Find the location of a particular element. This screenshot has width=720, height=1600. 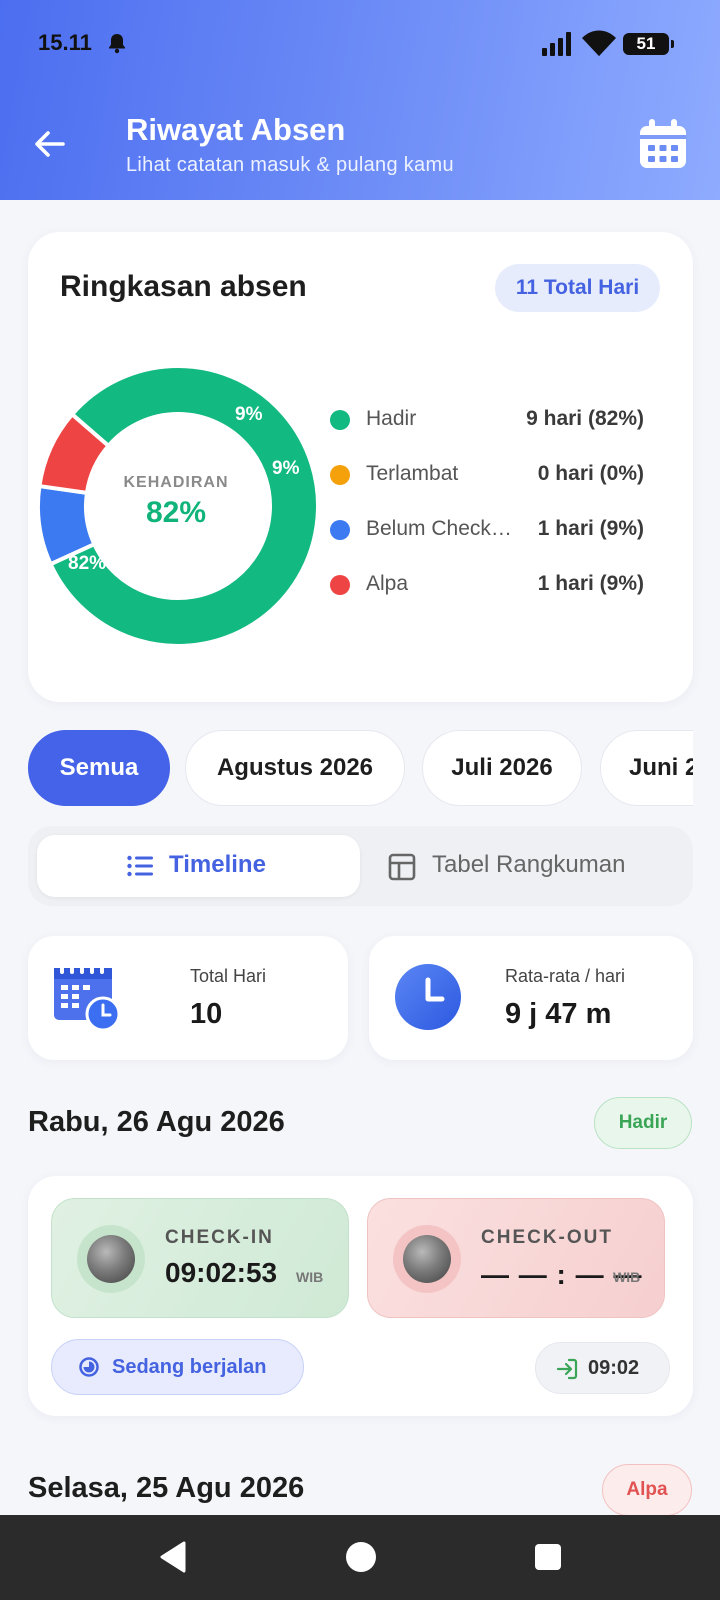

legend-value: 9 hari (82%) is located at coordinates (585, 418).